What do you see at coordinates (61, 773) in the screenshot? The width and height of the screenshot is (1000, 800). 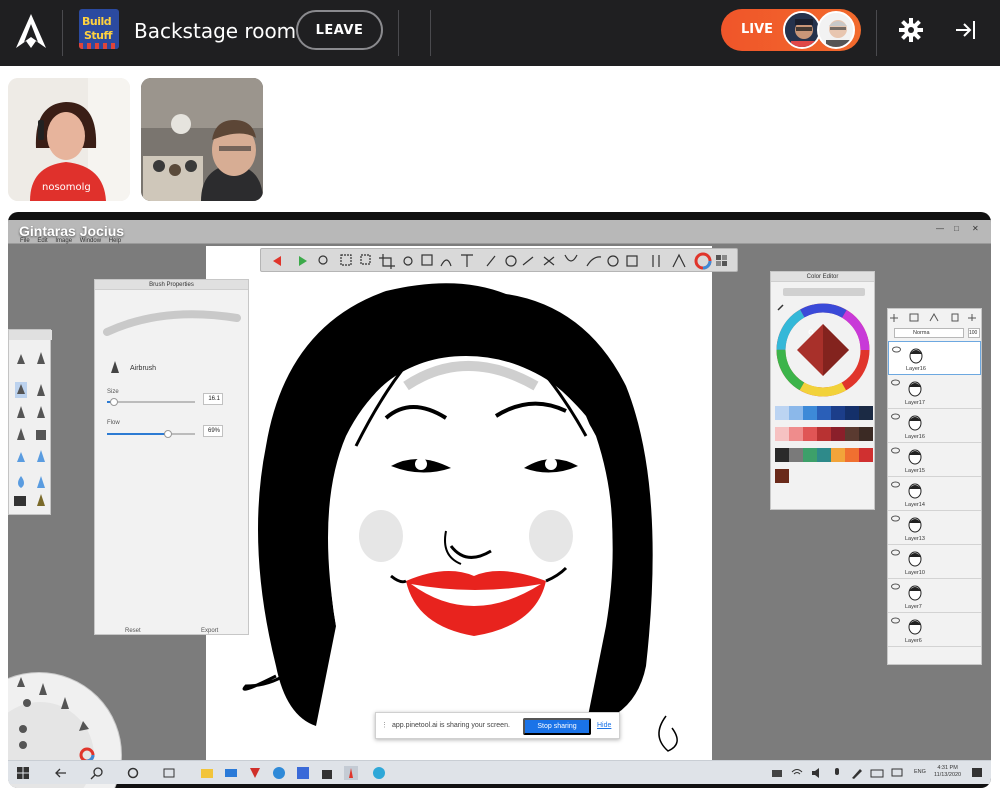 I see `back-arrow-icon` at bounding box center [61, 773].